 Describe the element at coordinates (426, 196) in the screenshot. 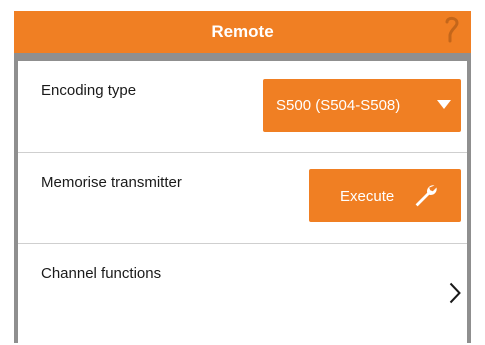

I see `wrench-icon` at that location.